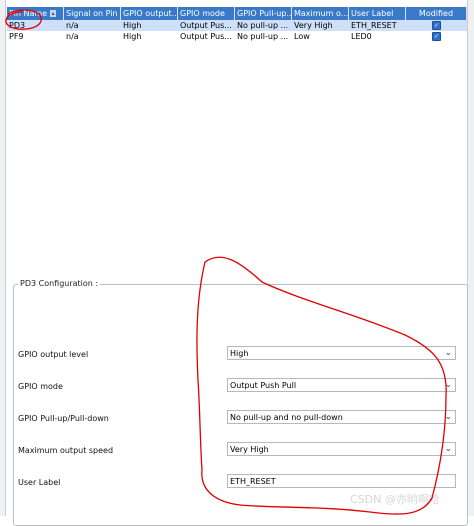 This screenshot has width=474, height=526. I want to click on max-output-speed-select: Very High ⌄, so click(341, 449).